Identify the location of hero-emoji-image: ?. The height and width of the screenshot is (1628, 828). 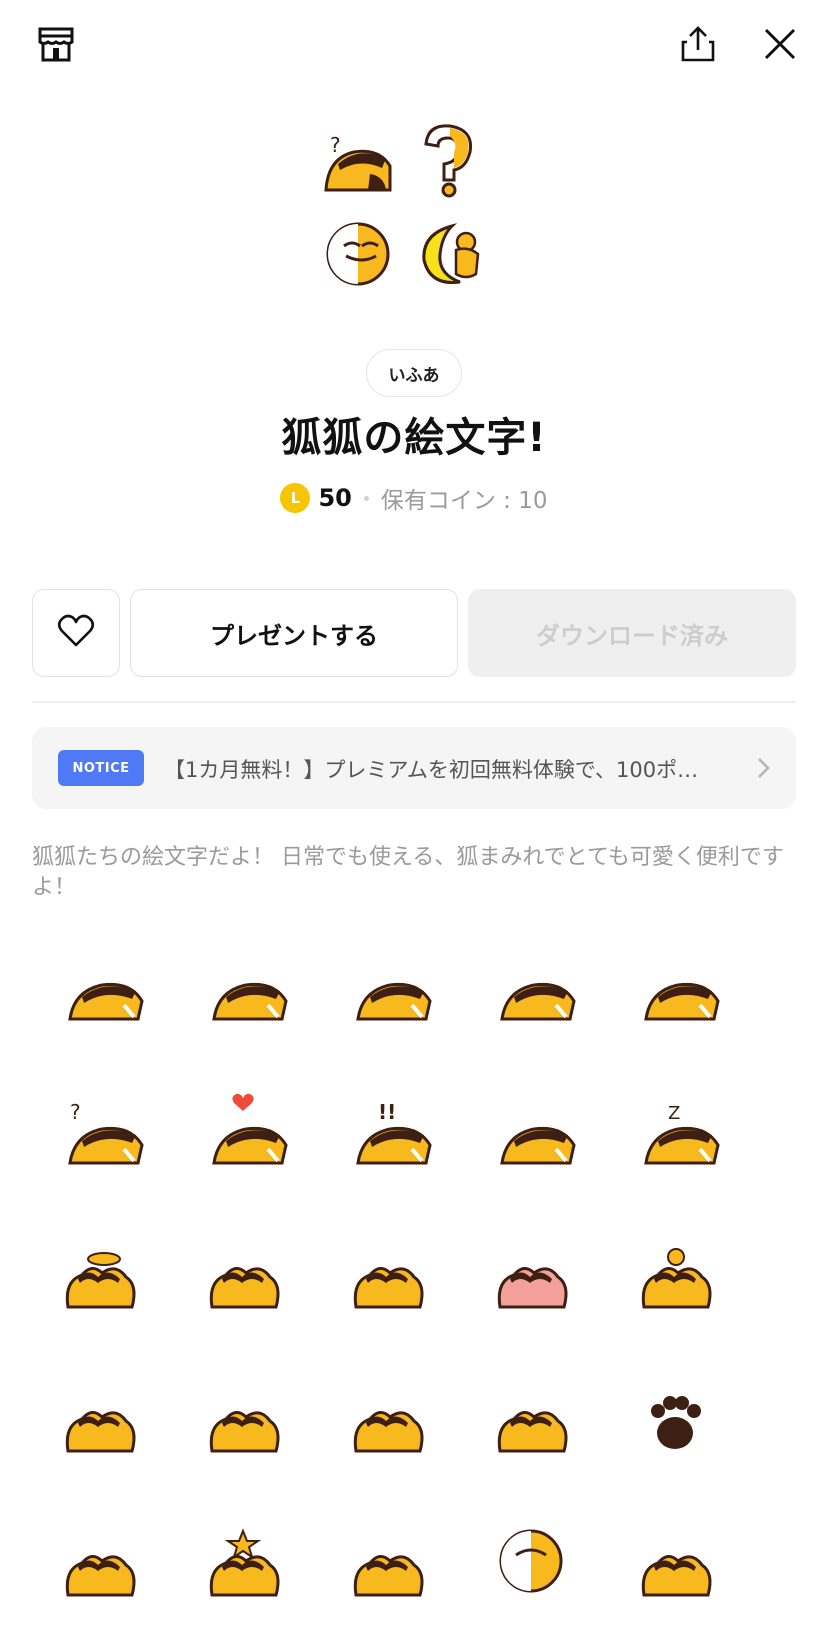
(402, 205).